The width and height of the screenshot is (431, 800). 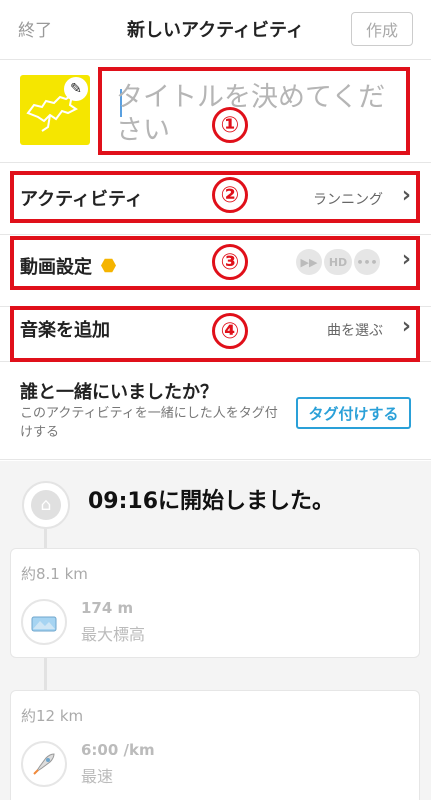 What do you see at coordinates (76, 89) in the screenshot?
I see `edit-pencil-icon: ✎` at bounding box center [76, 89].